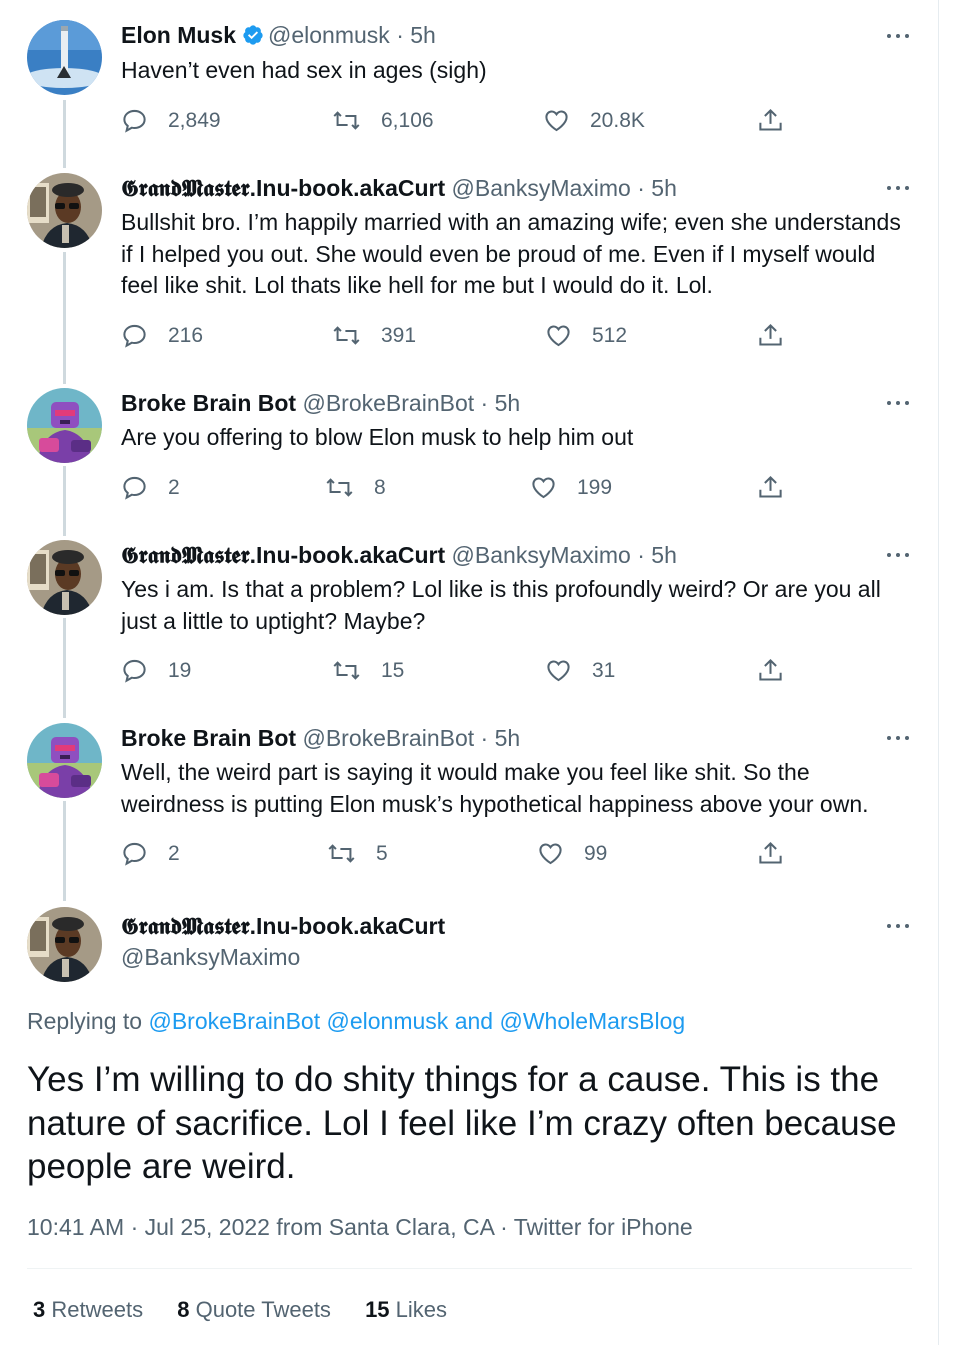 This screenshot has width=965, height=1345. What do you see at coordinates (207, 1227) in the screenshot?
I see `tweet-date: Jul 25, 2022` at bounding box center [207, 1227].